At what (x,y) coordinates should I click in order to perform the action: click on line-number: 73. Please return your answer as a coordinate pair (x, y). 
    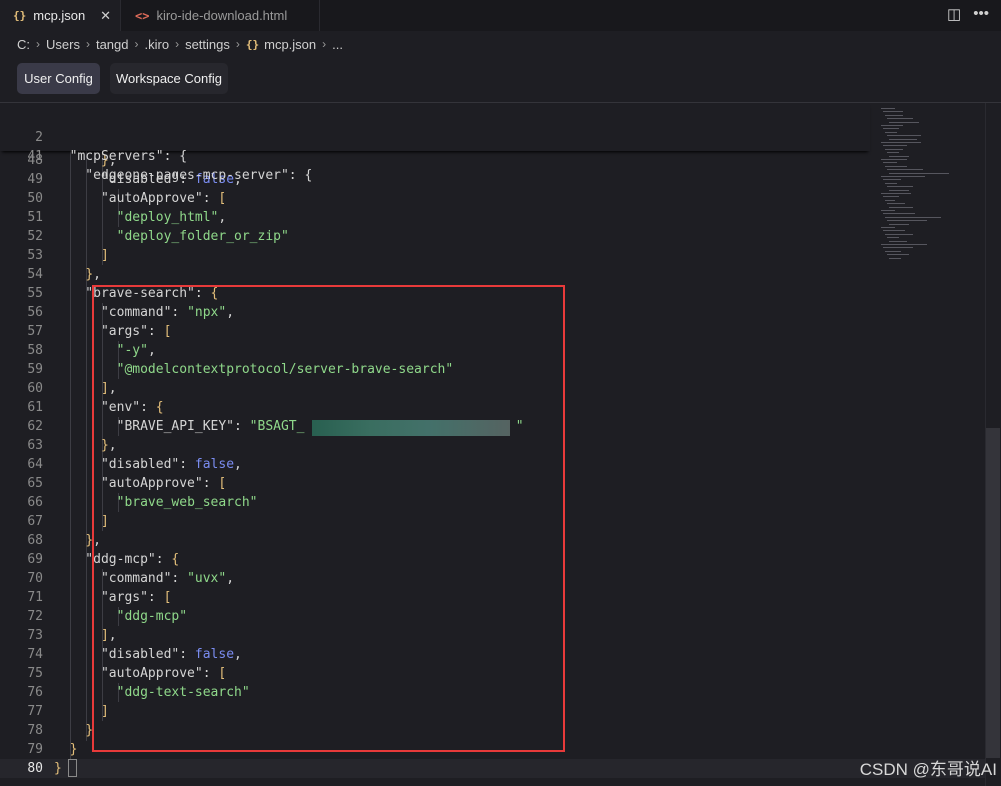
    Looking at the image, I should click on (35, 635).